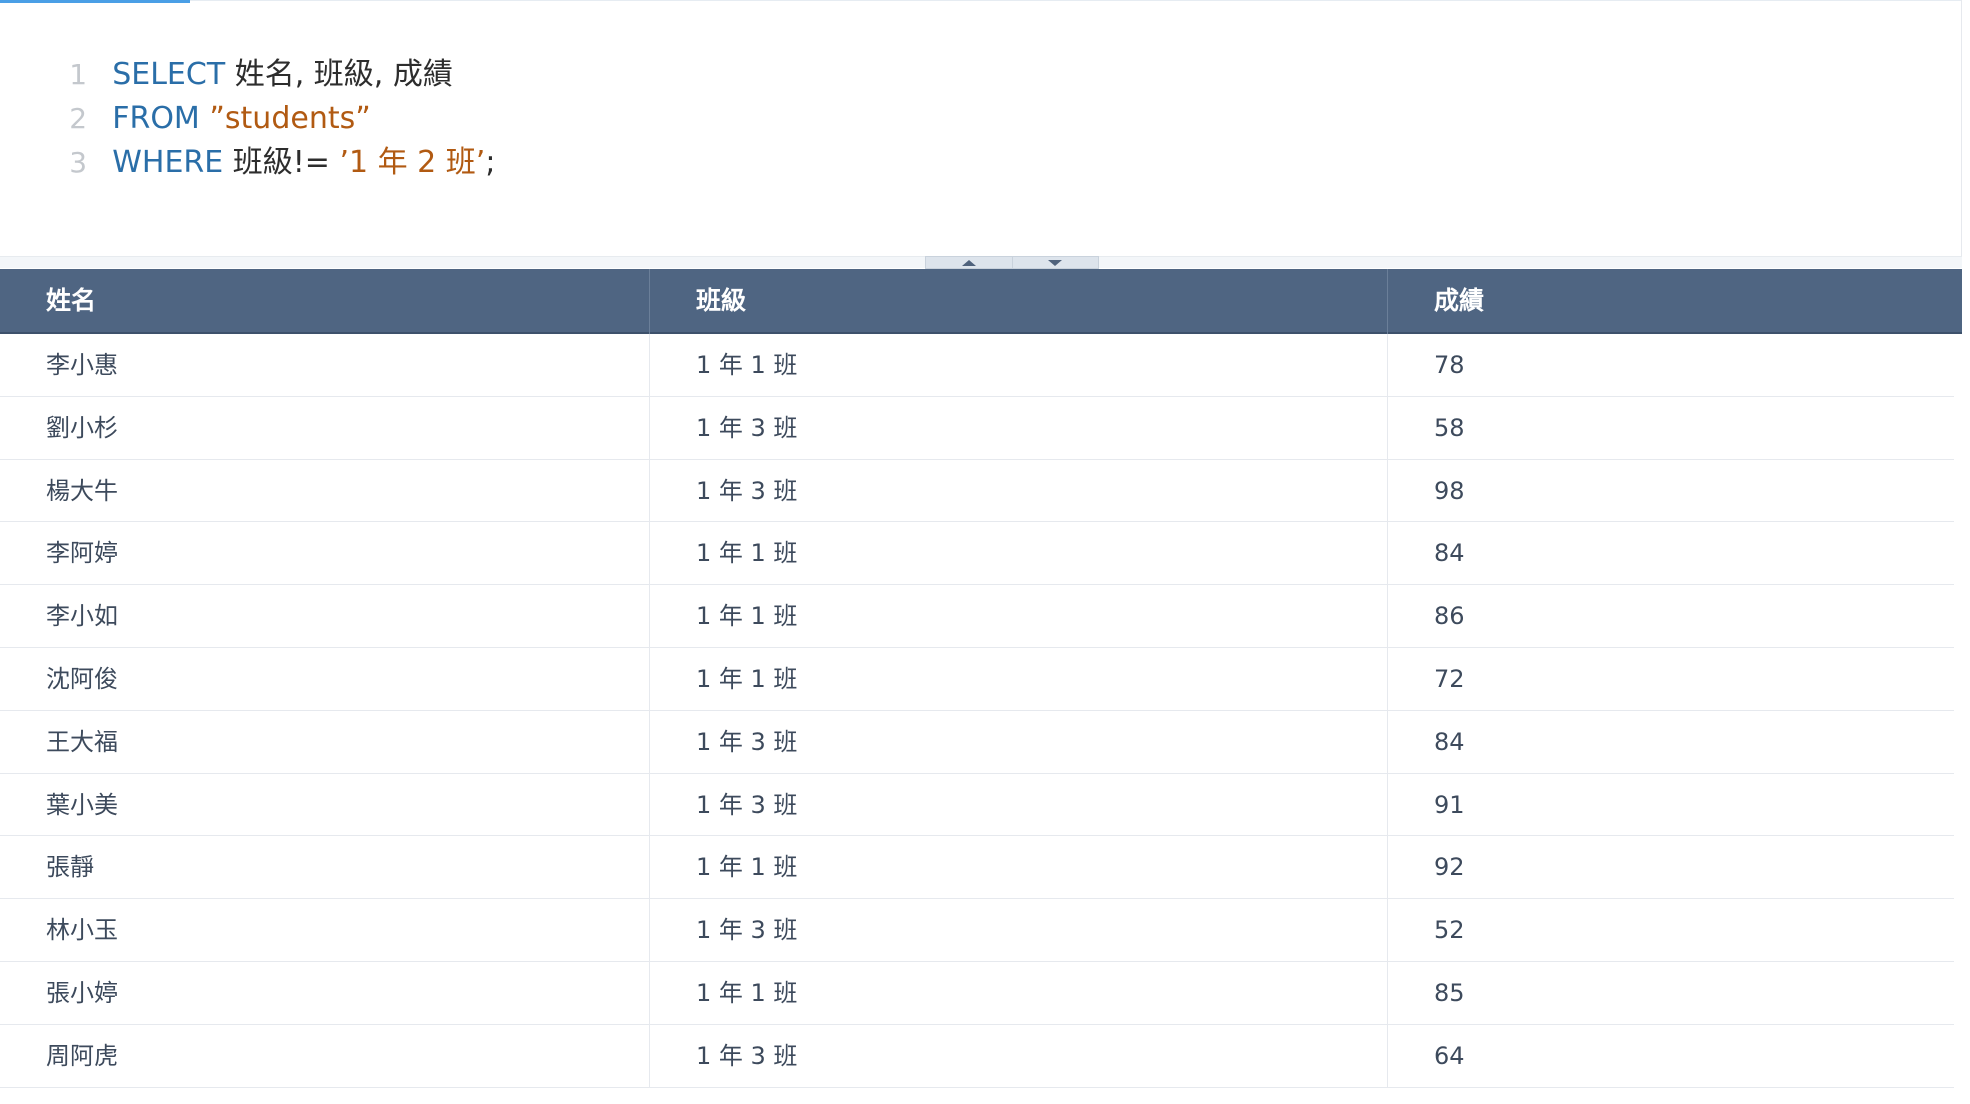  What do you see at coordinates (325, 365) in the screenshot?
I see `cell-name: 李小惠` at bounding box center [325, 365].